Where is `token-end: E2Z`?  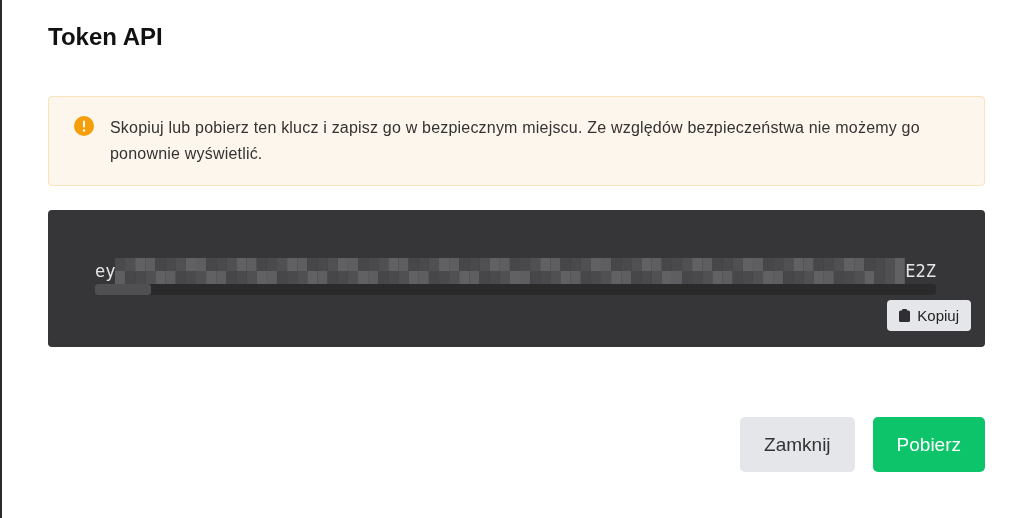 token-end: E2Z is located at coordinates (920, 271).